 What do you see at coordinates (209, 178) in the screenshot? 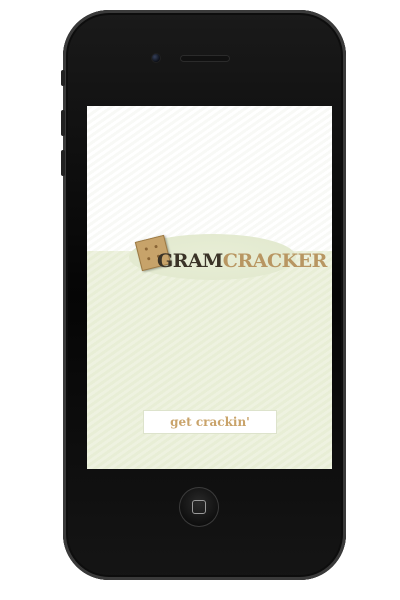
I see `screen-top-background` at bounding box center [209, 178].